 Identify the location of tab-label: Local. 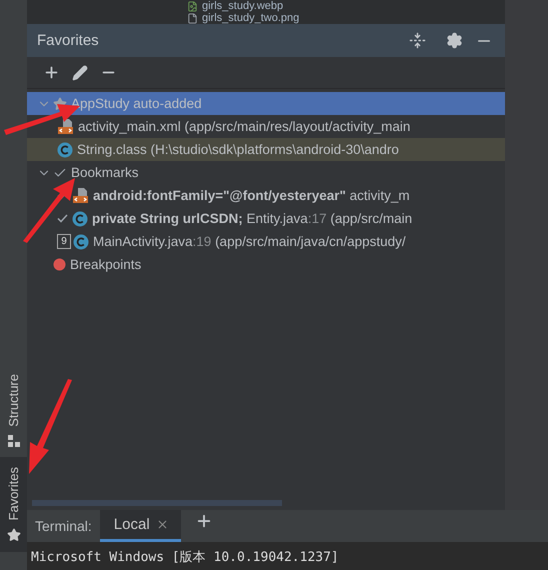
(132, 524).